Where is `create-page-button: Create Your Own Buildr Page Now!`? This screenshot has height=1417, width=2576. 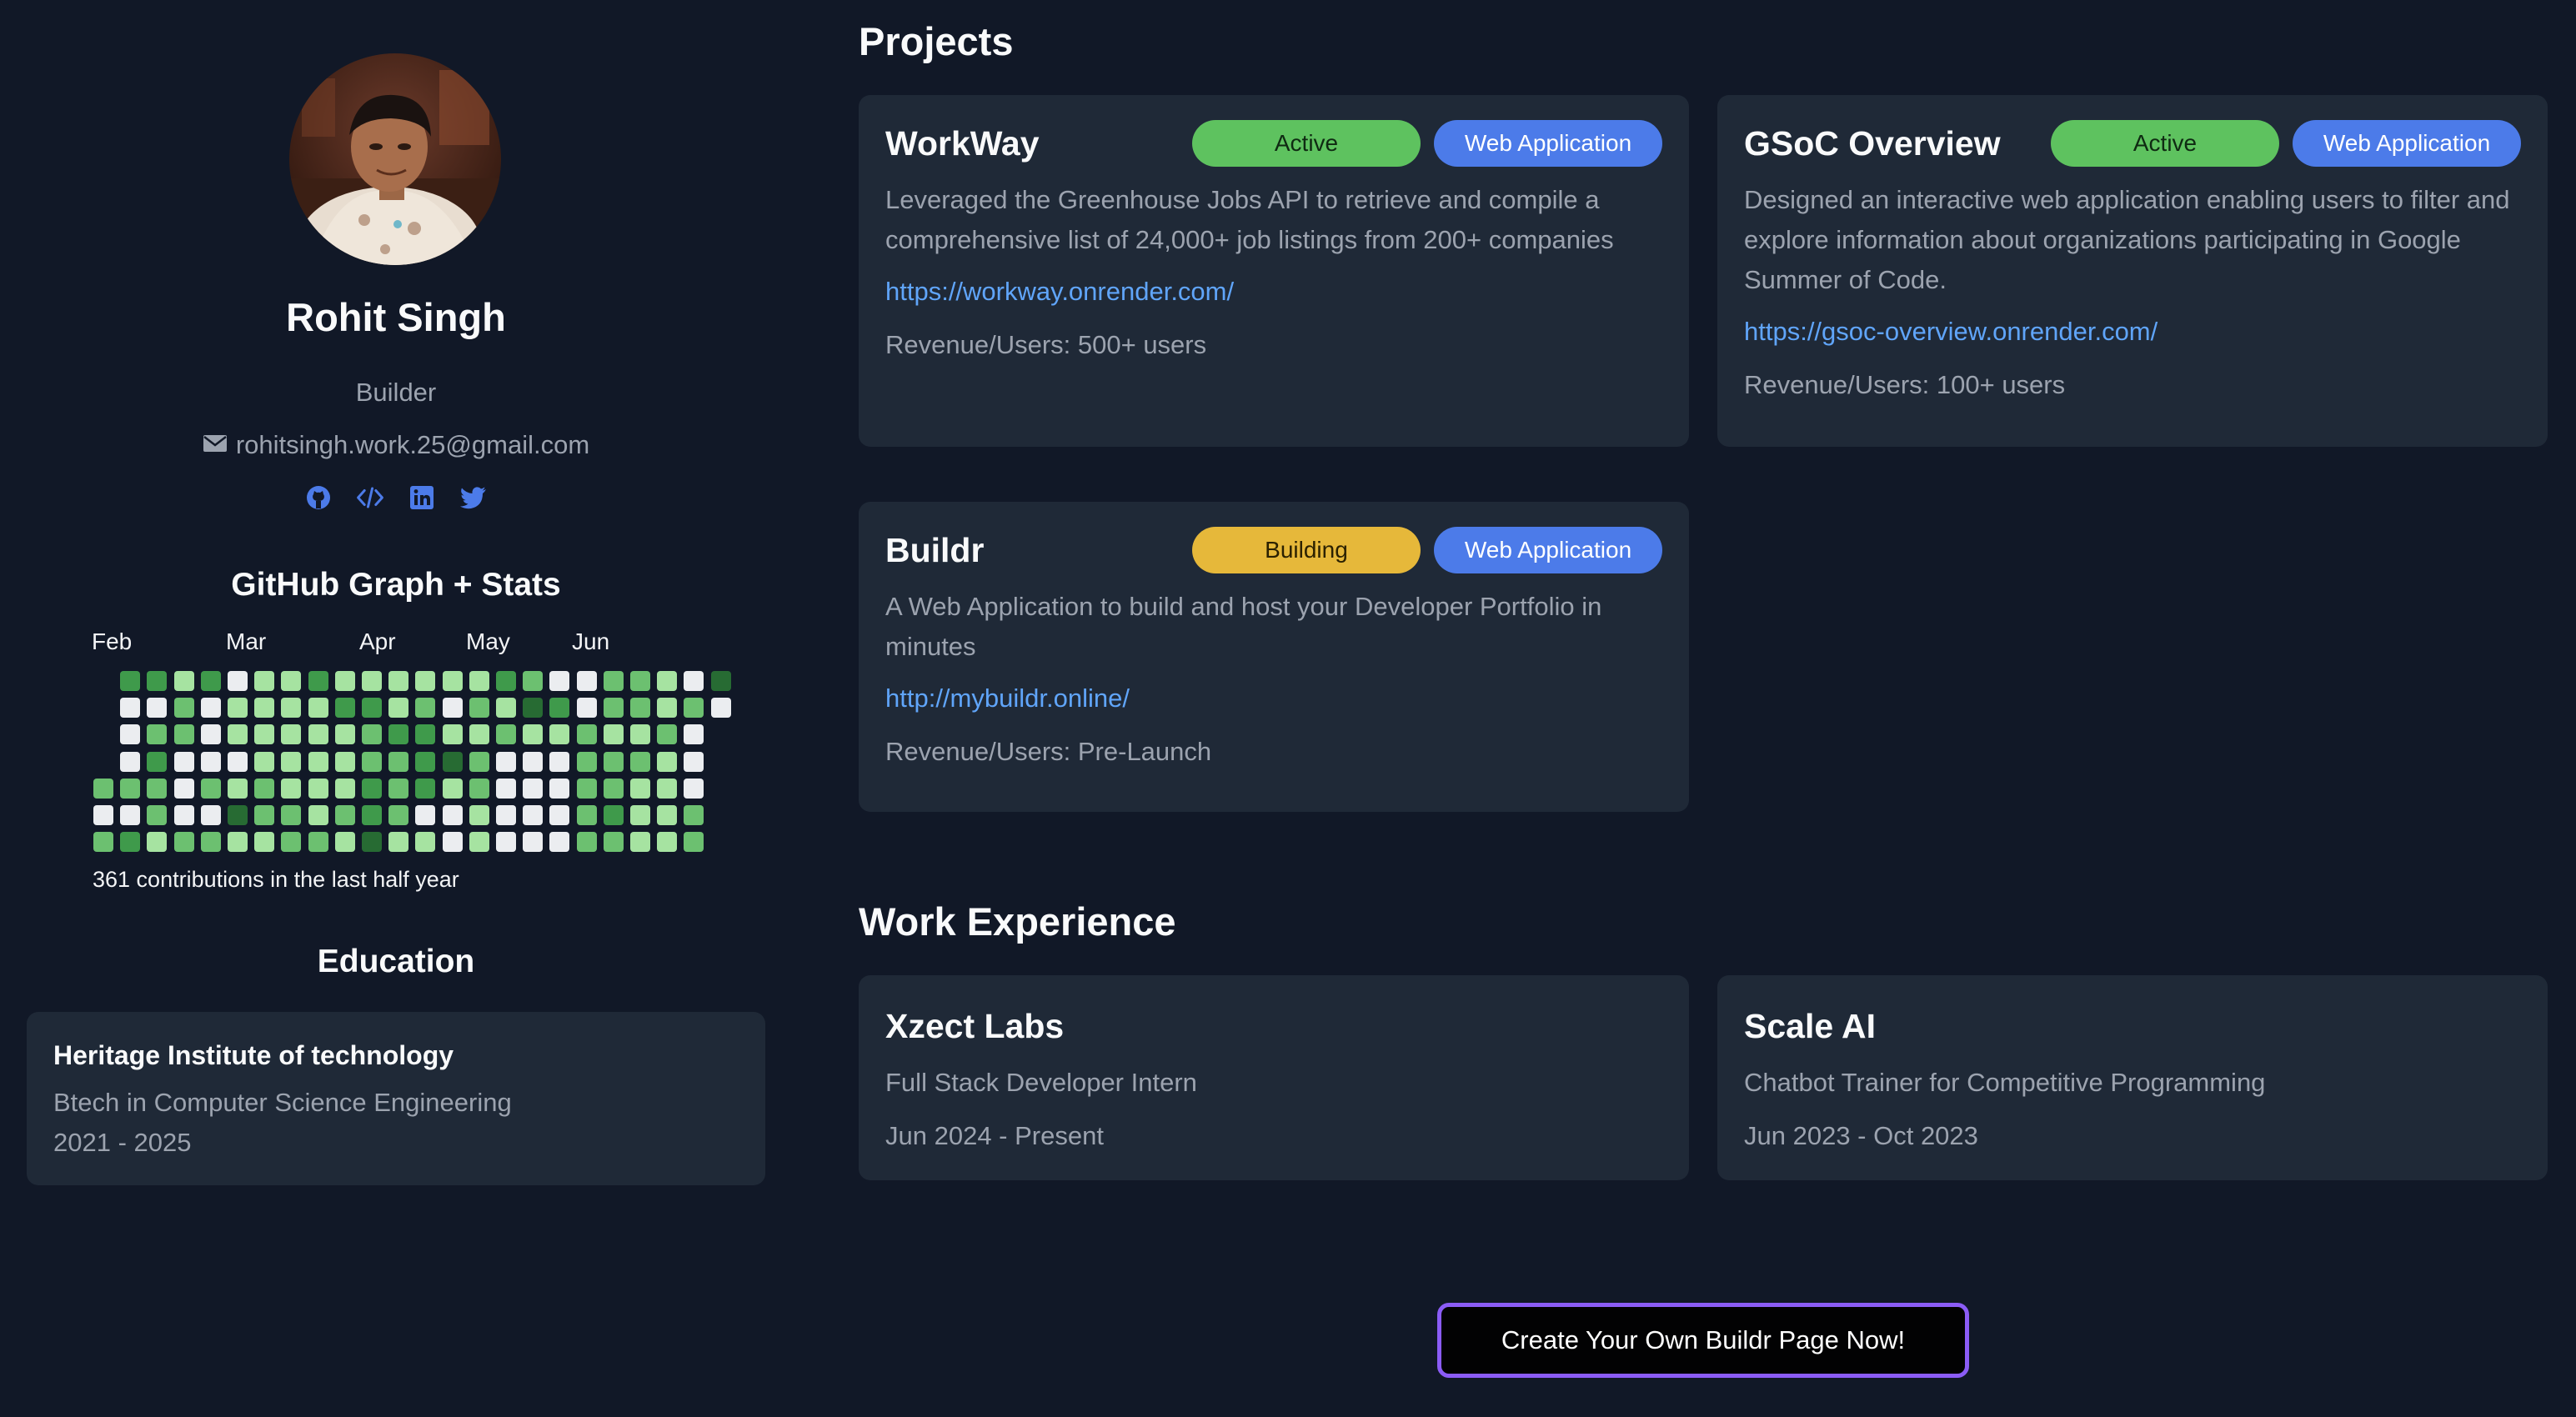
create-page-button: Create Your Own Buildr Page Now! is located at coordinates (1703, 1340).